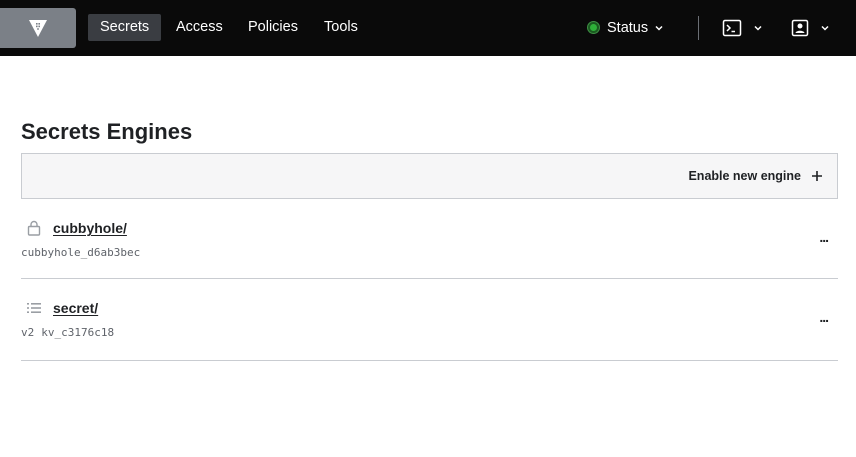 Image resolution: width=856 pixels, height=457 pixels. What do you see at coordinates (744, 176) in the screenshot?
I see `enable-new-engine-label: Enable new engine` at bounding box center [744, 176].